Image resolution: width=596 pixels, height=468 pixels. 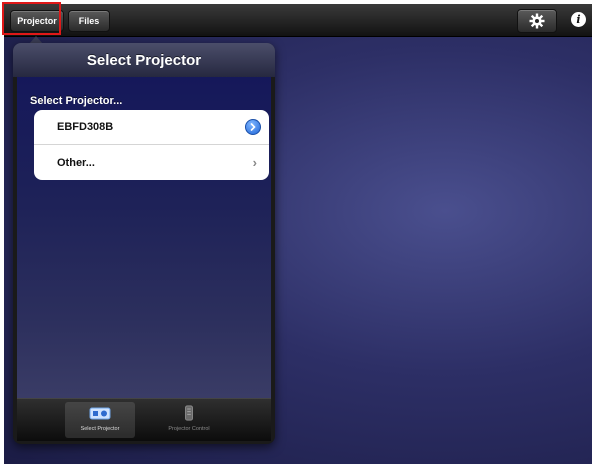 I want to click on info-icon-glyph: i, so click(x=578, y=19).